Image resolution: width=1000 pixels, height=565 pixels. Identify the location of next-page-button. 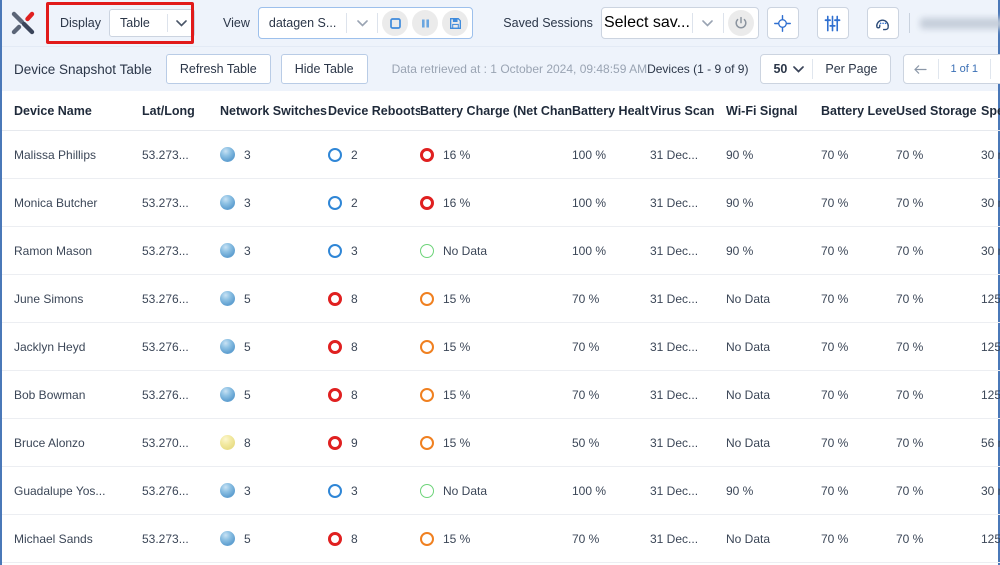
(995, 69).